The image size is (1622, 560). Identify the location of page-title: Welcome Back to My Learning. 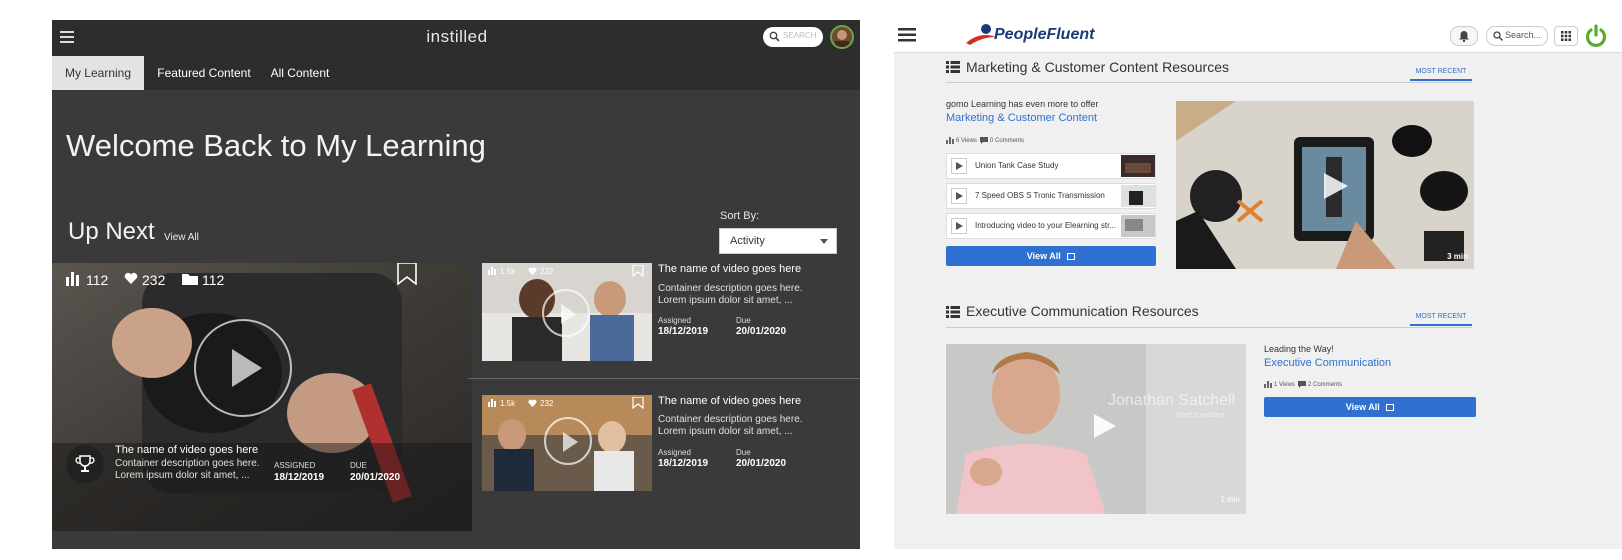
(276, 145).